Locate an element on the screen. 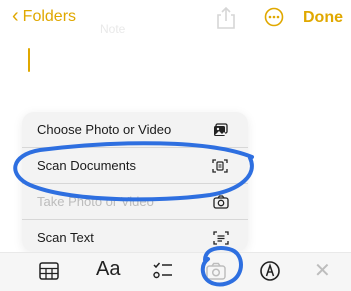  format-text-button: Aa is located at coordinates (111, 269).